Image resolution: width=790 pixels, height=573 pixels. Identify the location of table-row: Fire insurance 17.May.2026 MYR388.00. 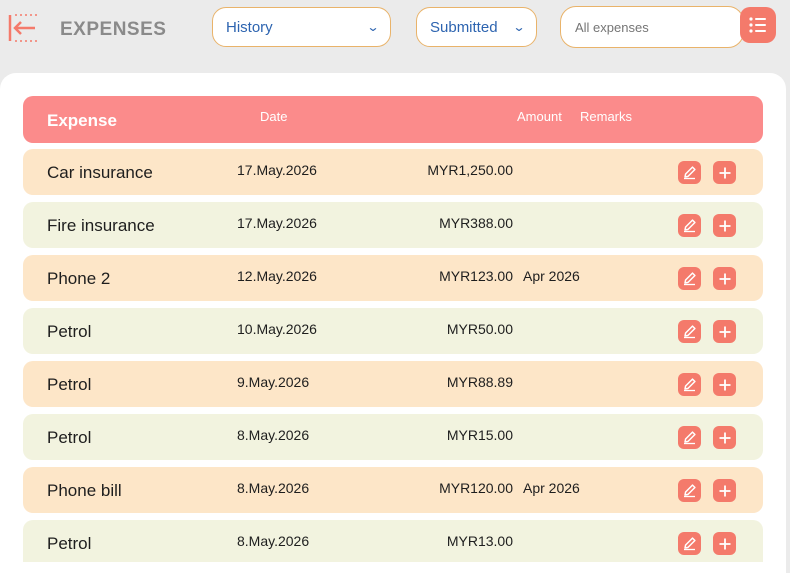
(393, 225).